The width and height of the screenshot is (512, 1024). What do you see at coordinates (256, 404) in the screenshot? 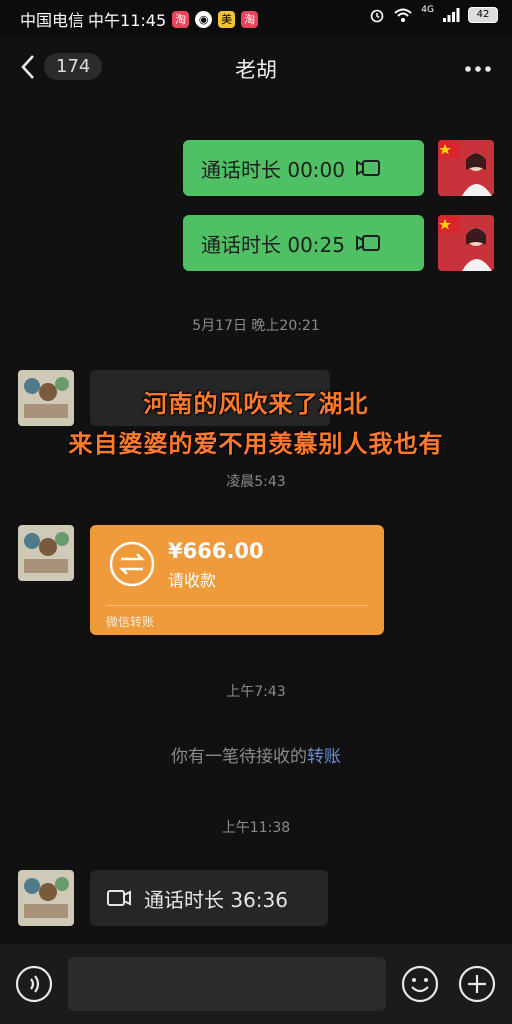
I see `overlay-caption-line-1: 河南的风吹来了湖北` at bounding box center [256, 404].